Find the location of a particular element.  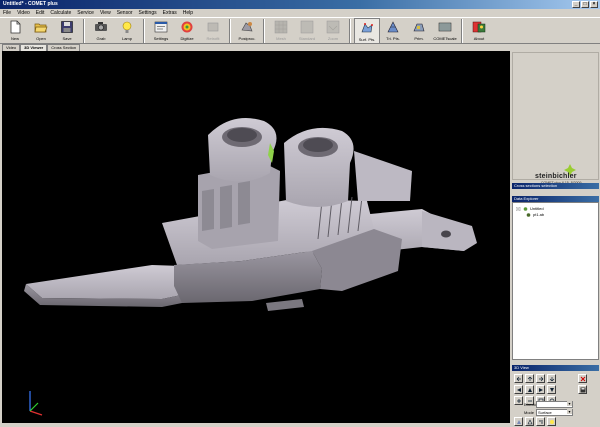

view-pan-down-button is located at coordinates (551, 389).